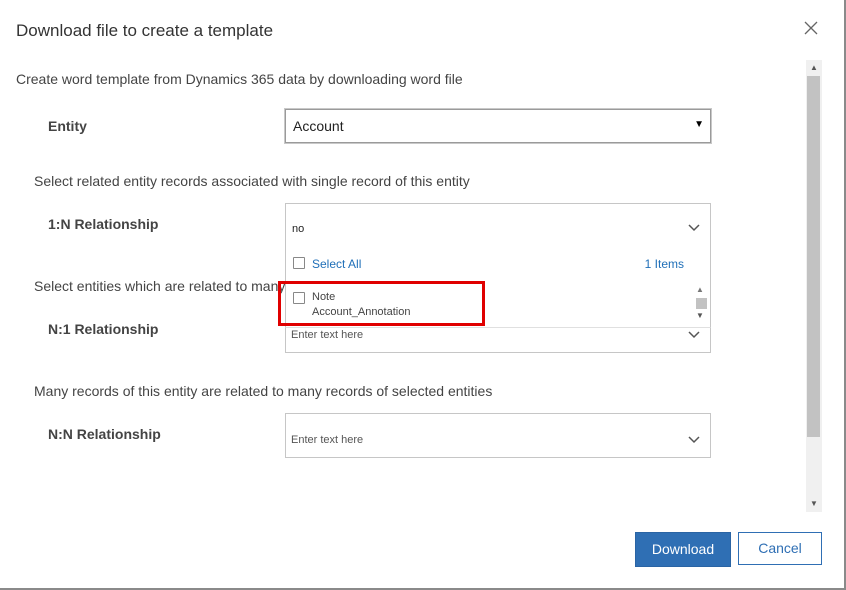 The width and height of the screenshot is (846, 590). Describe the element at coordinates (814, 68) in the screenshot. I see `scroll-up-arrow-icon: ▲` at that location.